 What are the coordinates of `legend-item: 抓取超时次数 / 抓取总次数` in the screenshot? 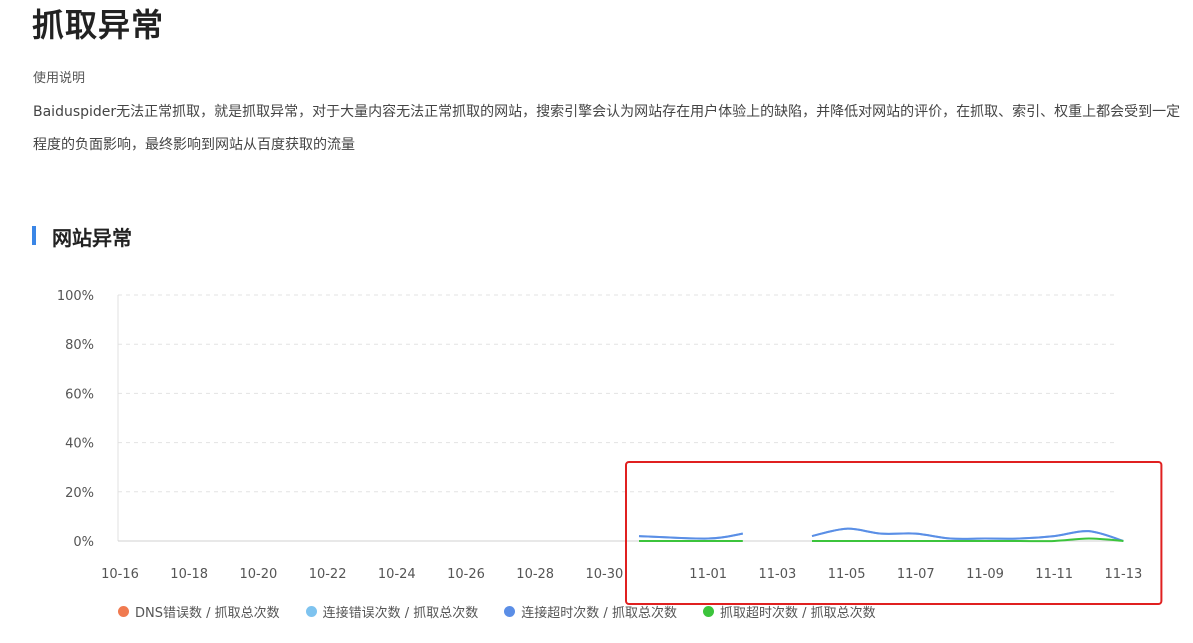 It's located at (789, 611).